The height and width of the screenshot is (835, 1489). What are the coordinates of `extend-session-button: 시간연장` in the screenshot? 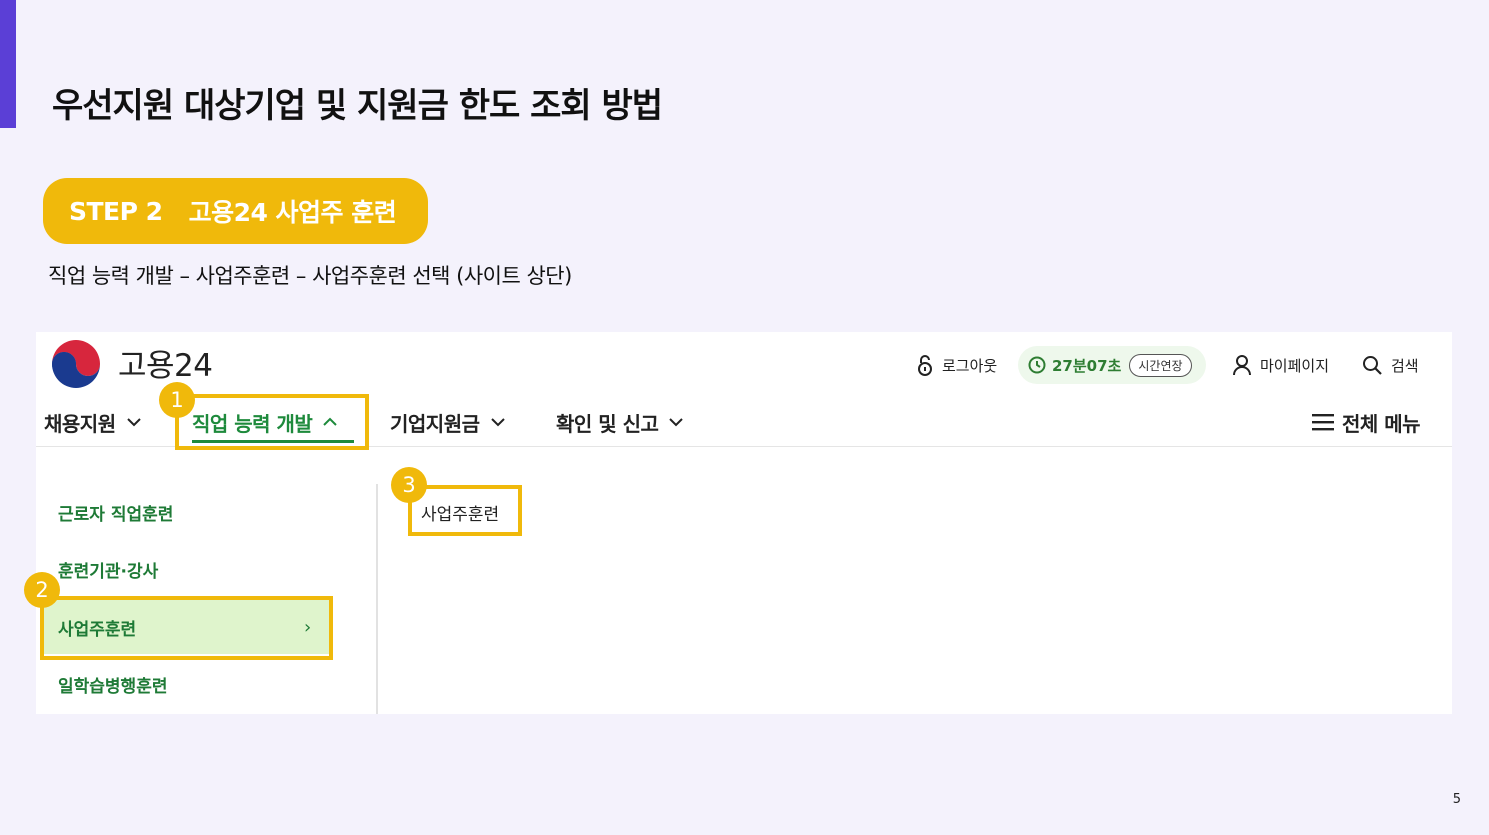 It's located at (1160, 365).